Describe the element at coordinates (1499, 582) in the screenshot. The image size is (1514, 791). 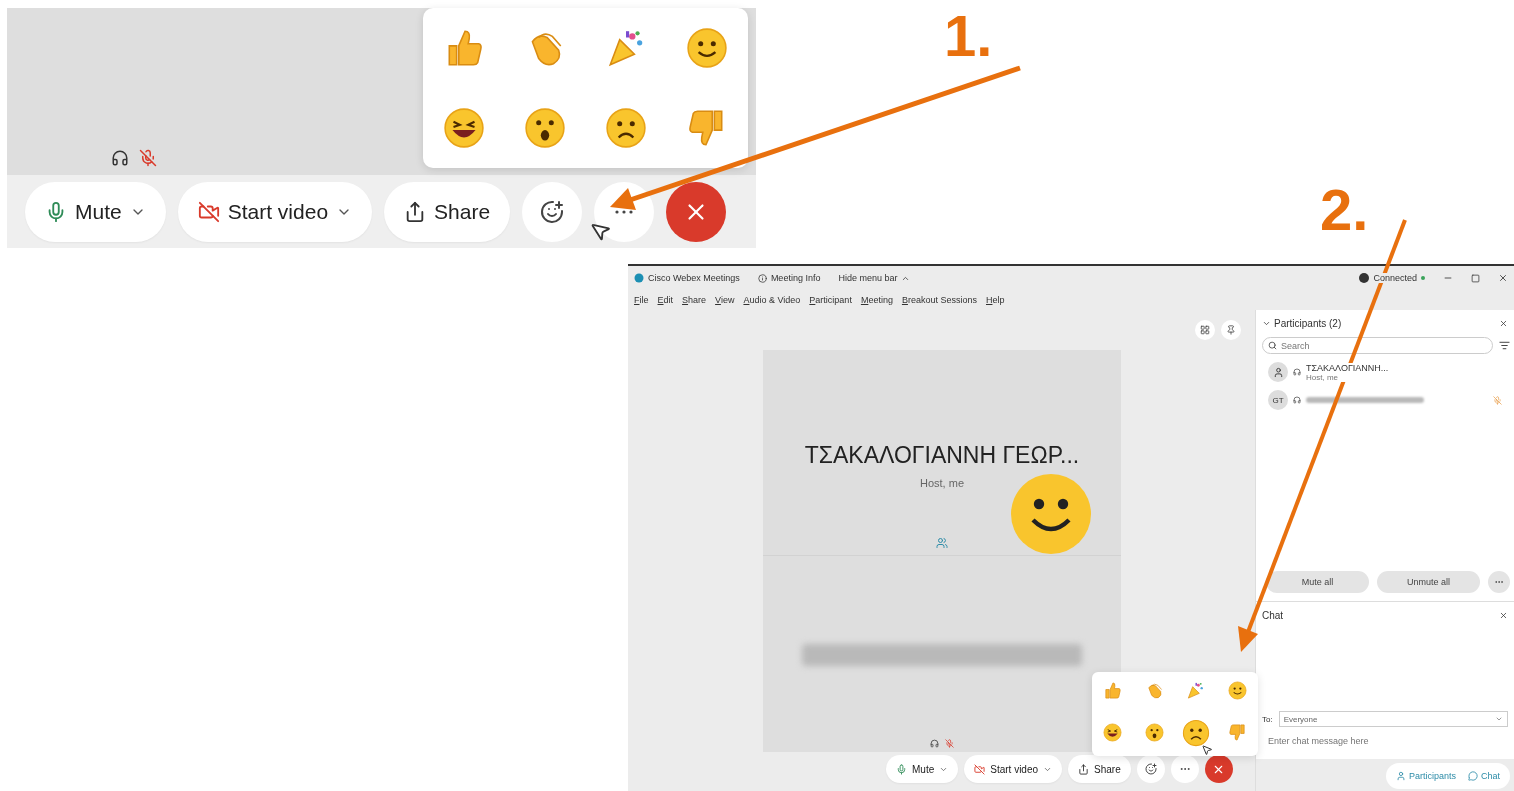
I see `more-button` at that location.